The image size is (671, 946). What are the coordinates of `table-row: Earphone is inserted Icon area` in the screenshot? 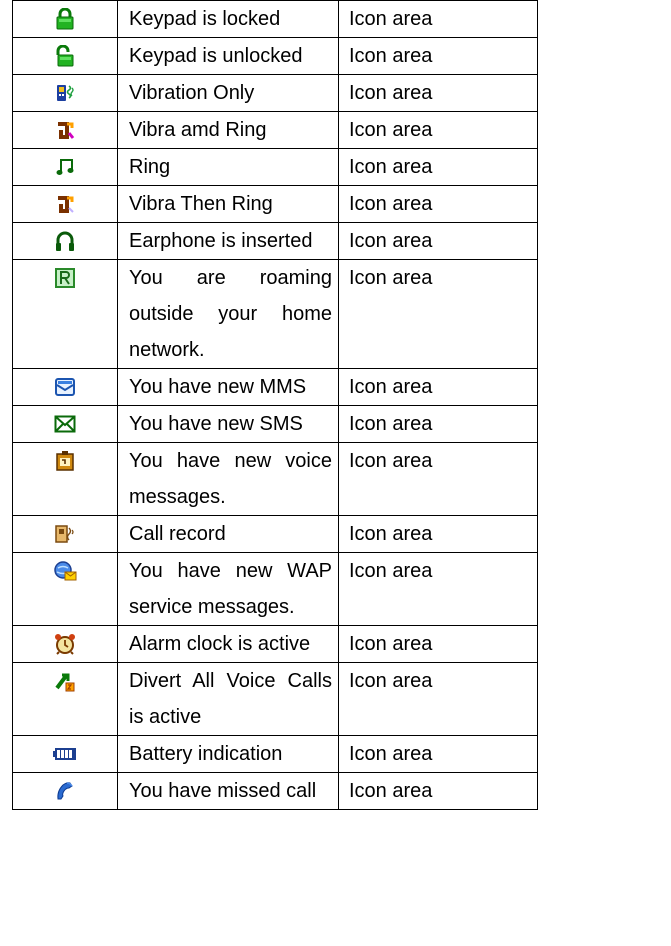 It's located at (275, 241).